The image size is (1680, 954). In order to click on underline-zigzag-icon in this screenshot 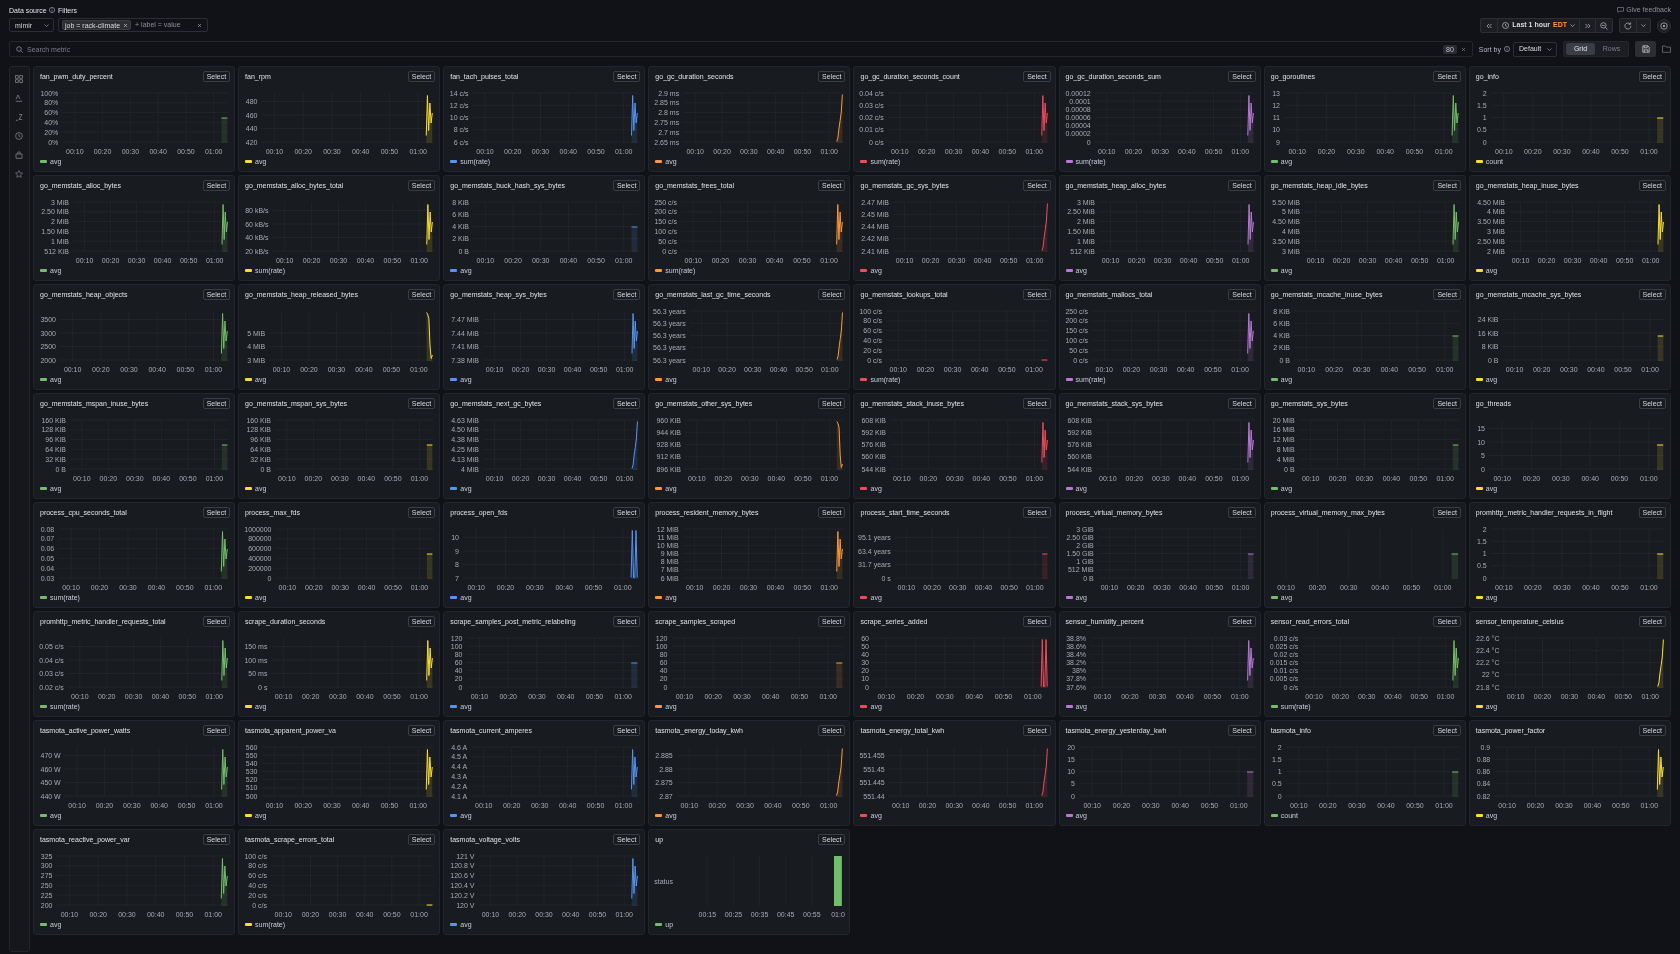, I will do `click(19, 117)`.